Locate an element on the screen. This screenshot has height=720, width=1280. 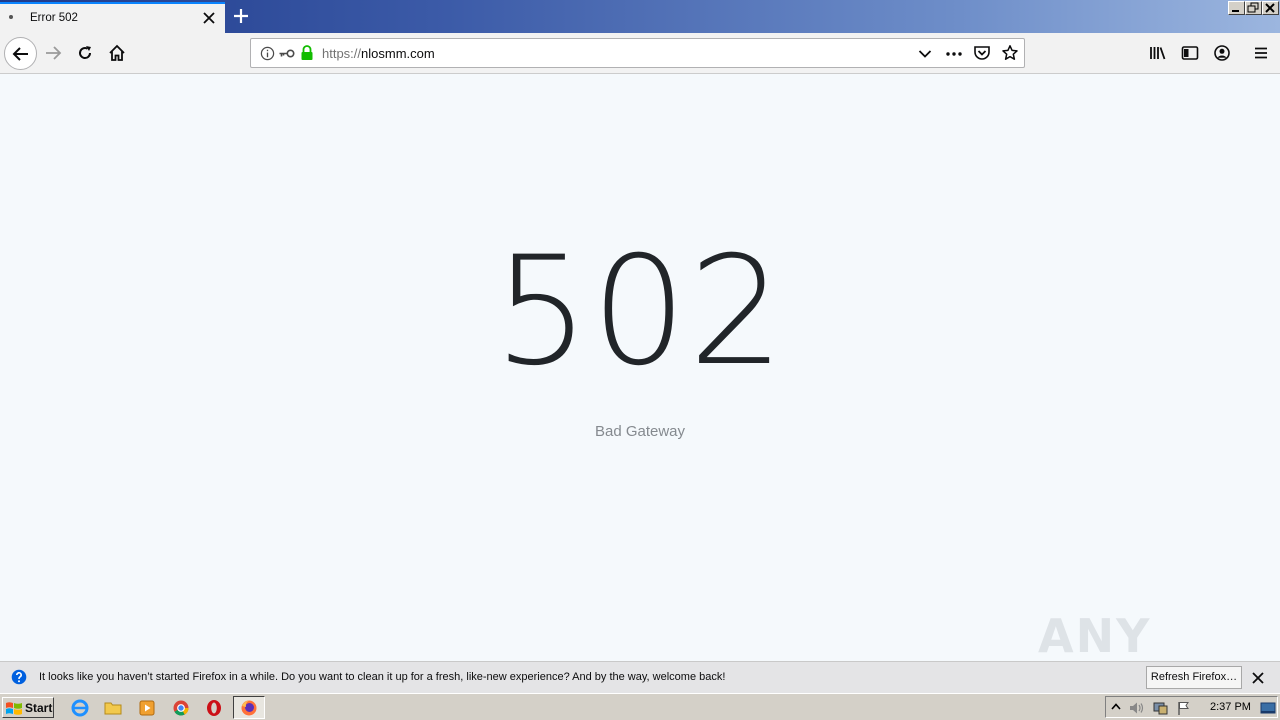
help-question-icon is located at coordinates (19, 677).